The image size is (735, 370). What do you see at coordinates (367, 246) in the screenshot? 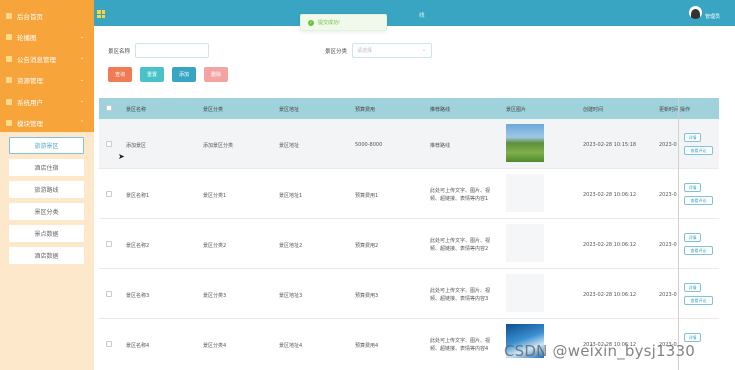
I see `cell-budget: 预算费用2` at bounding box center [367, 246].